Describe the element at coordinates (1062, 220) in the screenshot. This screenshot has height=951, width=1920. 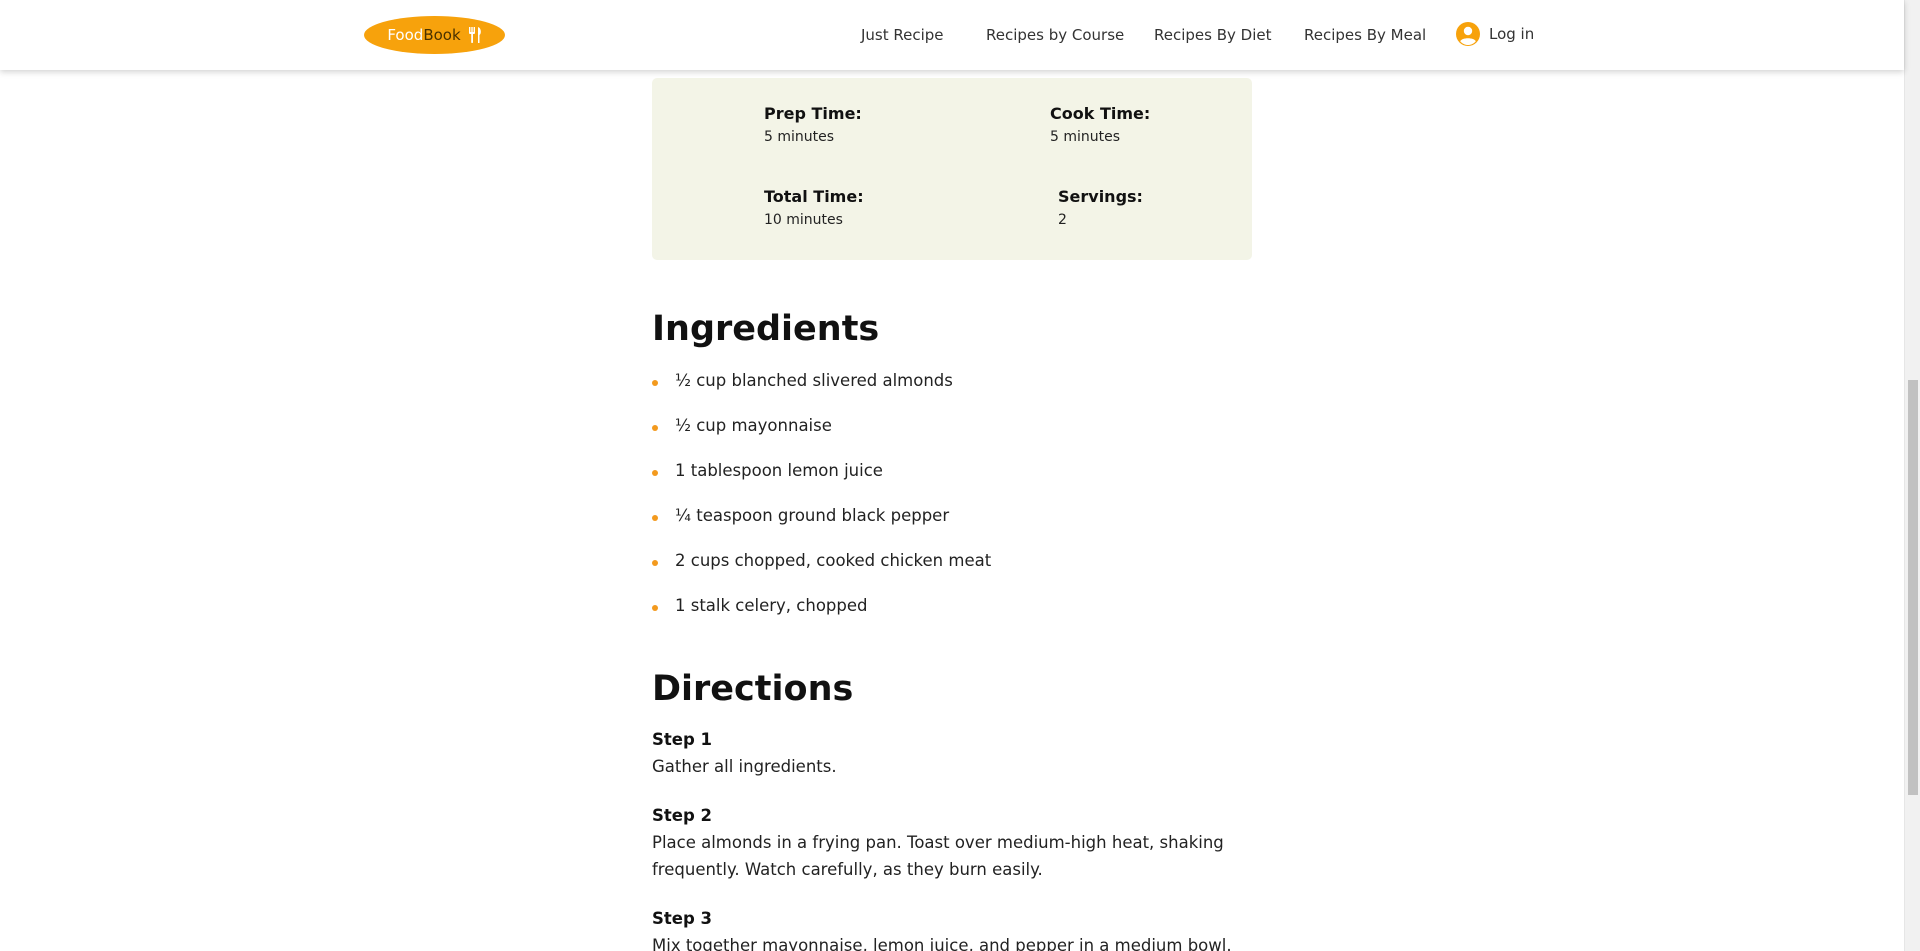
I see `servings-value: 2` at that location.